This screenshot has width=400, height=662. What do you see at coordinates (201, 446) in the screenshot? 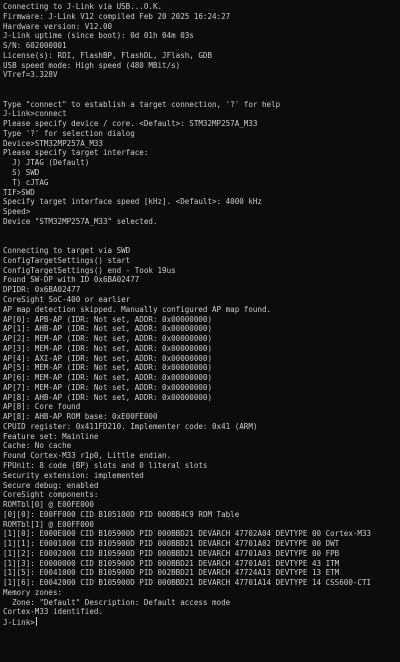
I see `terminal-line: Cache: No cache` at bounding box center [201, 446].